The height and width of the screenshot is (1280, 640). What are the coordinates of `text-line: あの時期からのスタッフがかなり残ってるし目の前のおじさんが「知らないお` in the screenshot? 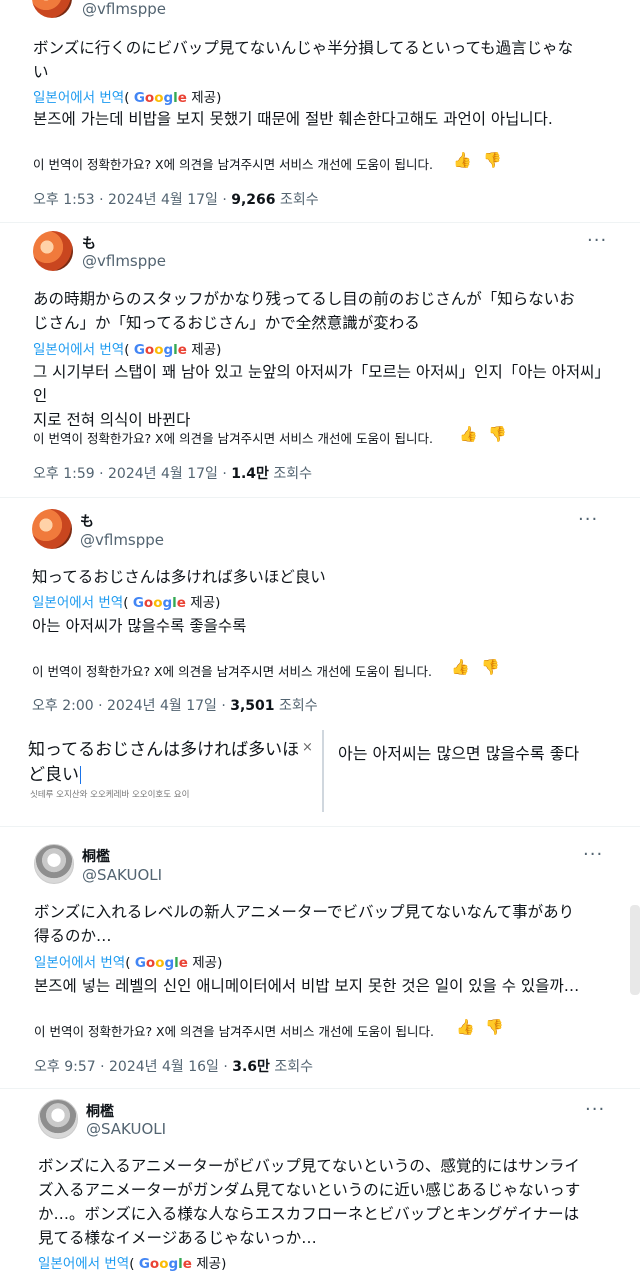 It's located at (304, 299).